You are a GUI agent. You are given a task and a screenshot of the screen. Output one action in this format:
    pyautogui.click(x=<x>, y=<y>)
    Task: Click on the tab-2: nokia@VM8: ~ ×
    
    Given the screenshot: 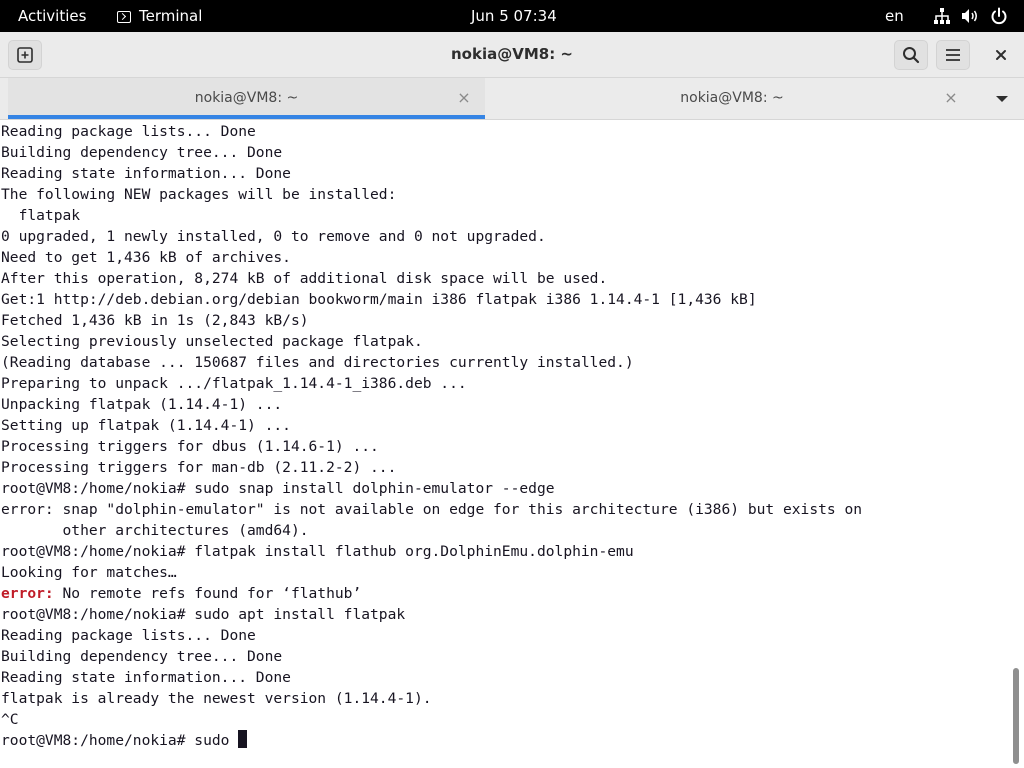 What is the action you would take?
    pyautogui.click(x=732, y=98)
    